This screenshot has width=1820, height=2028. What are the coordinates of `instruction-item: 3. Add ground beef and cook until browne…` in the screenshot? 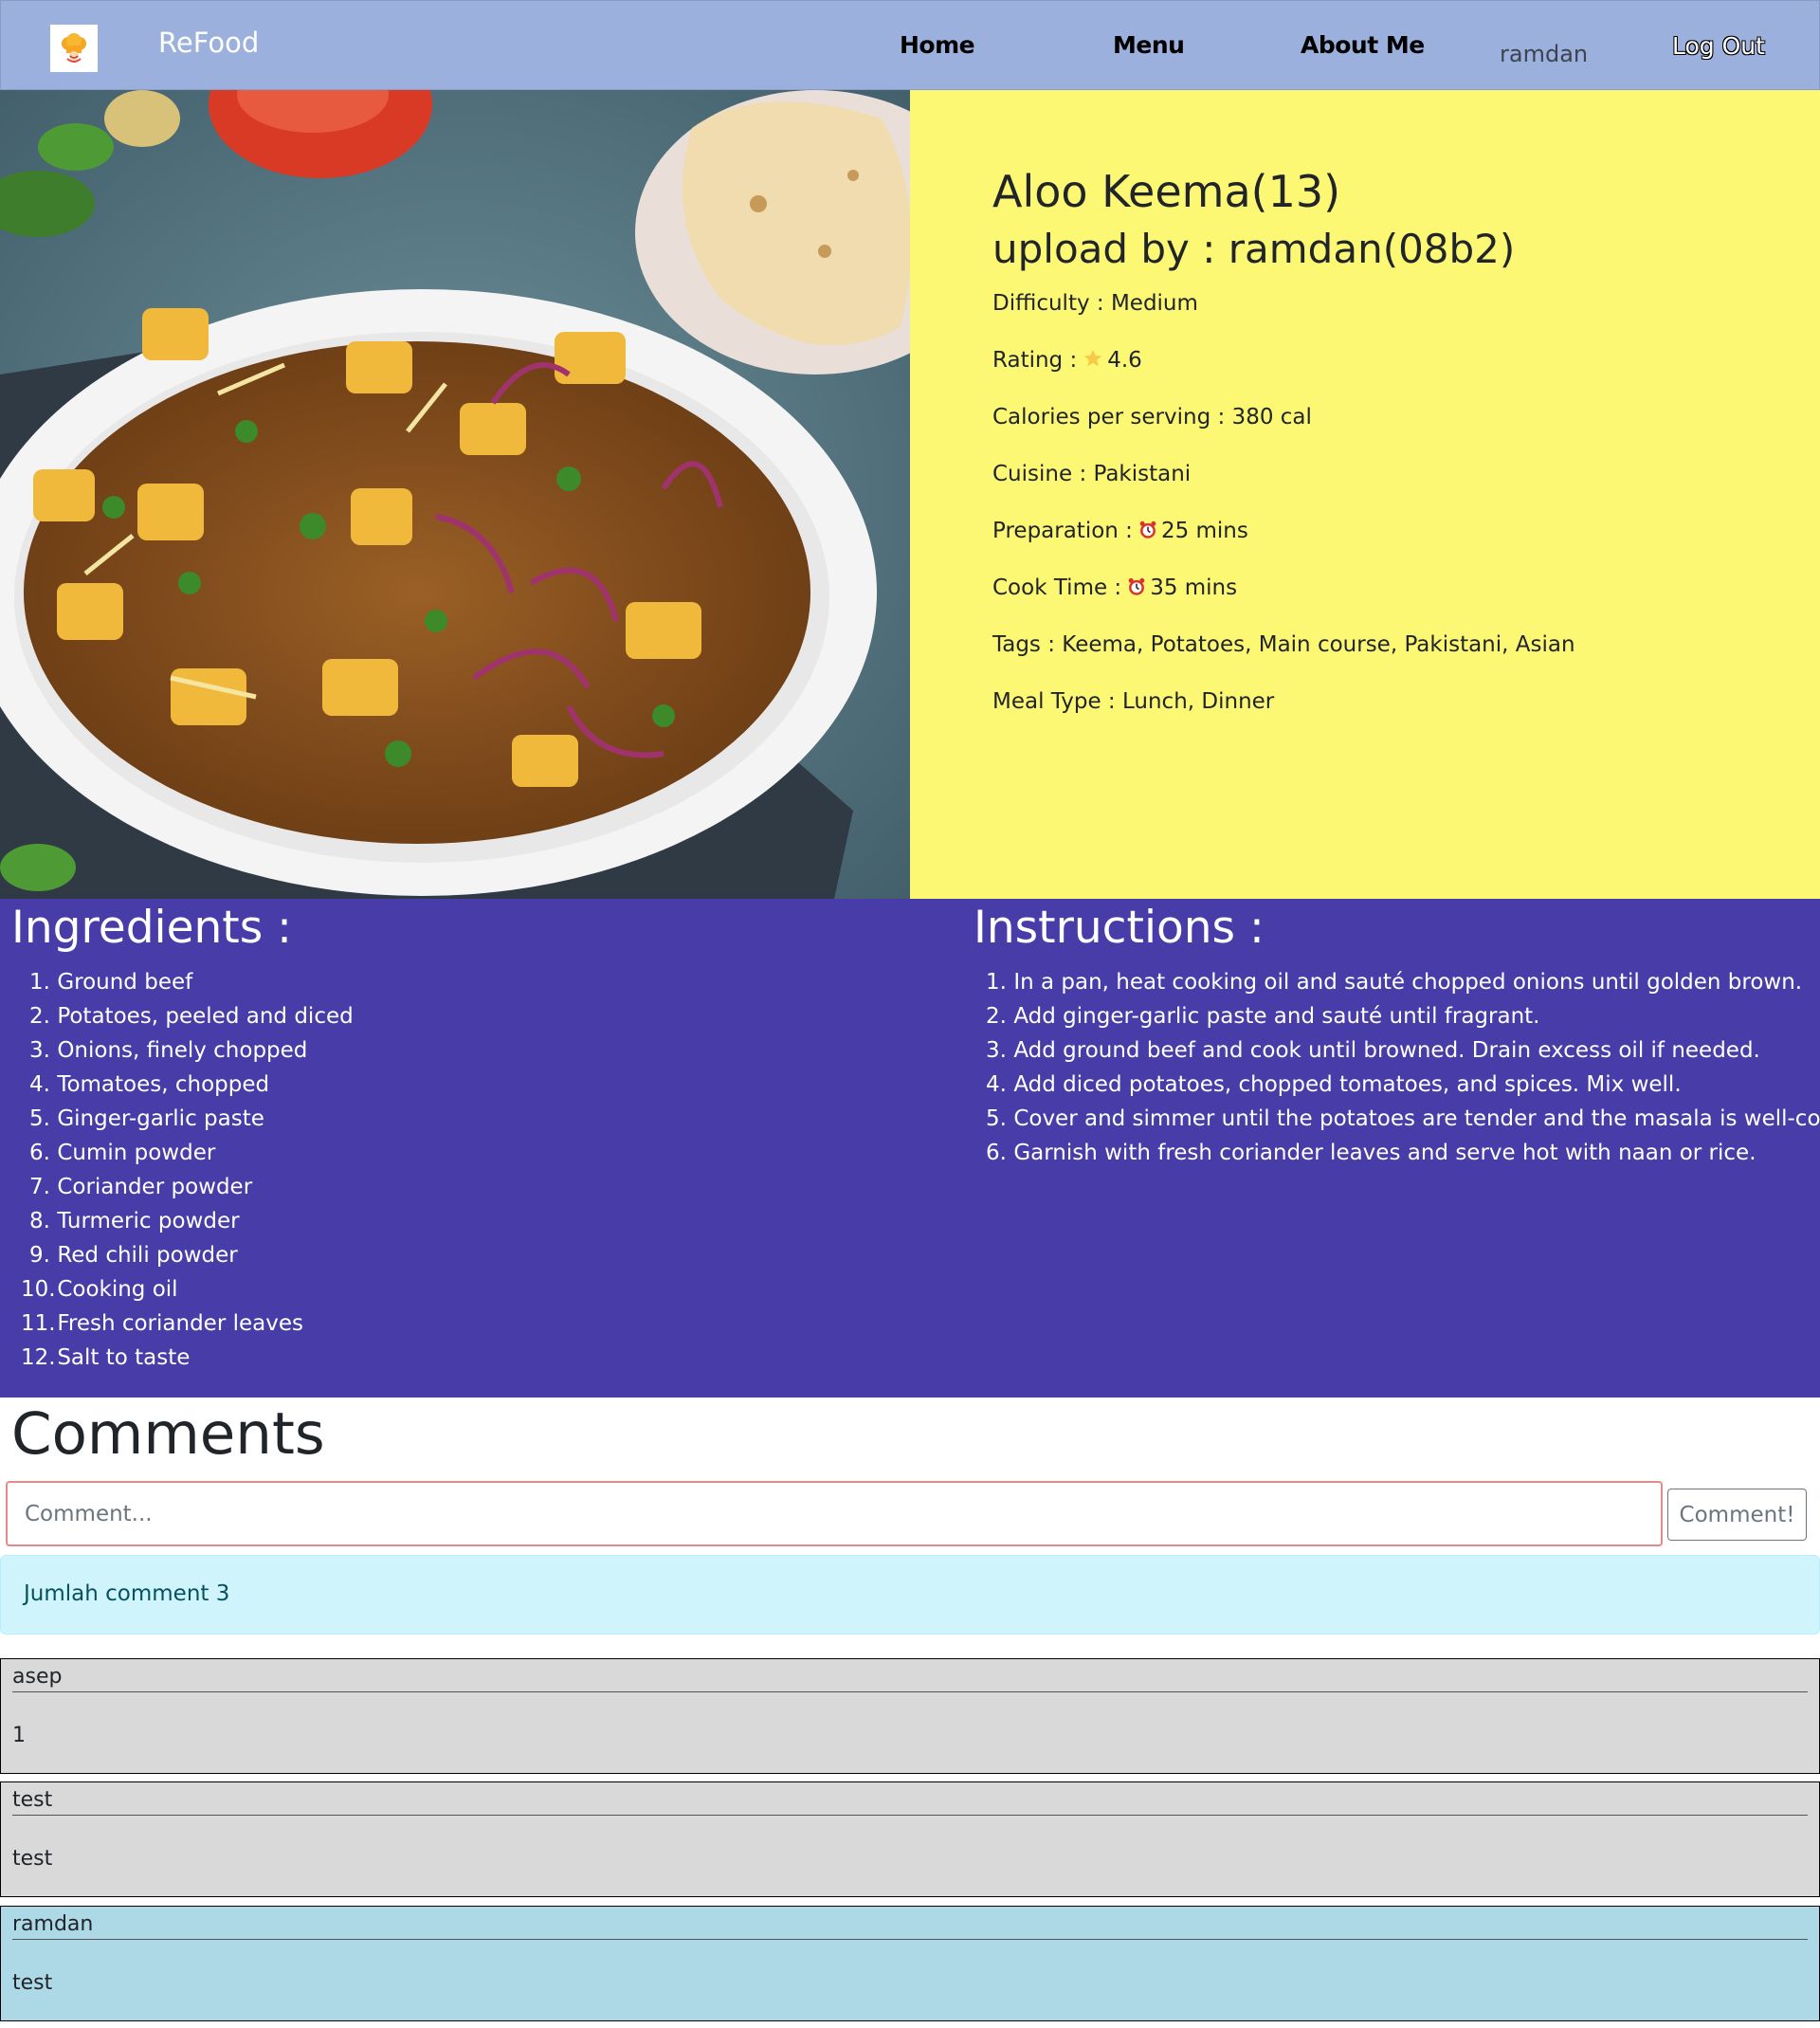 It's located at (1373, 1050).